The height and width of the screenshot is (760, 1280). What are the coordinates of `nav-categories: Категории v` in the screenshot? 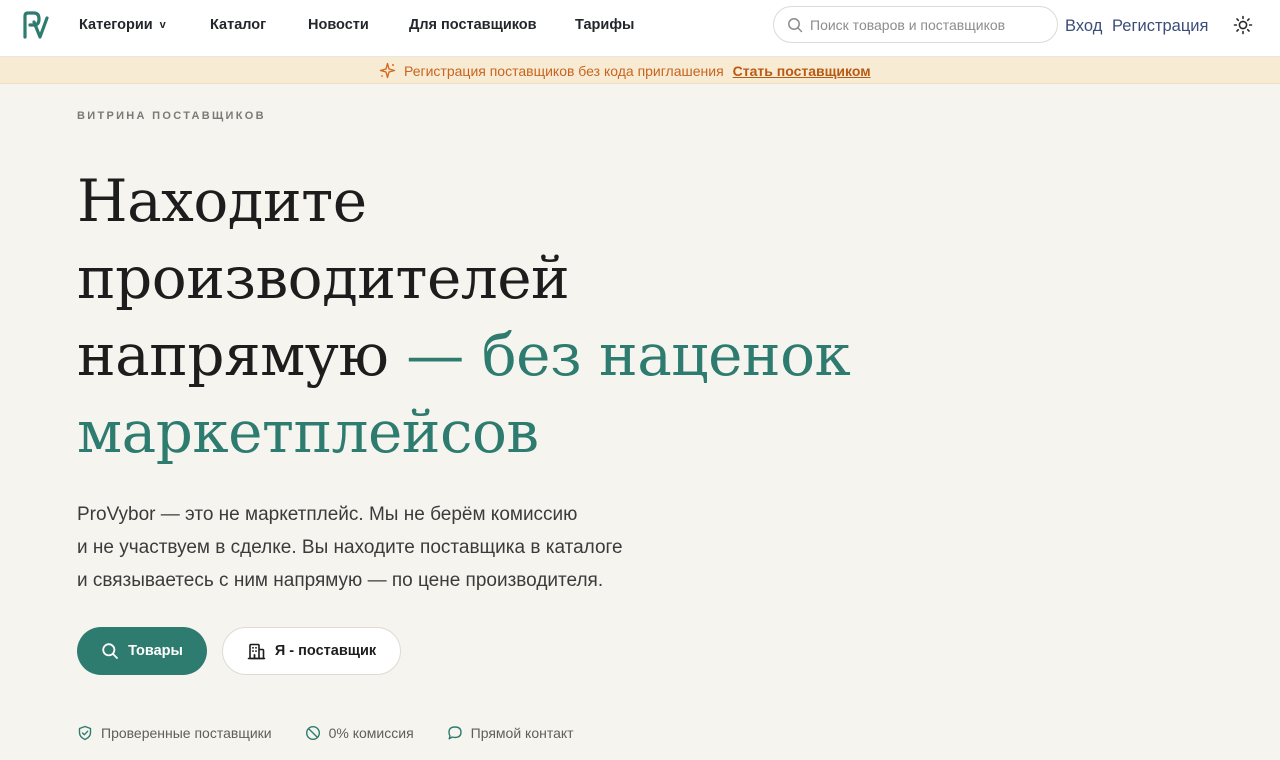 It's located at (122, 25).